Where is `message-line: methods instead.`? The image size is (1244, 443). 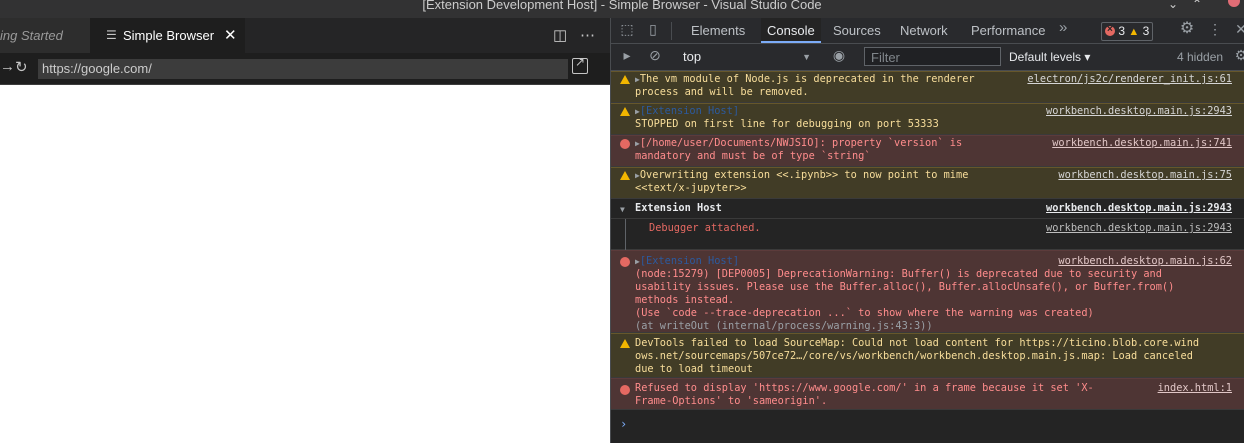
message-line: methods instead. is located at coordinates (685, 300).